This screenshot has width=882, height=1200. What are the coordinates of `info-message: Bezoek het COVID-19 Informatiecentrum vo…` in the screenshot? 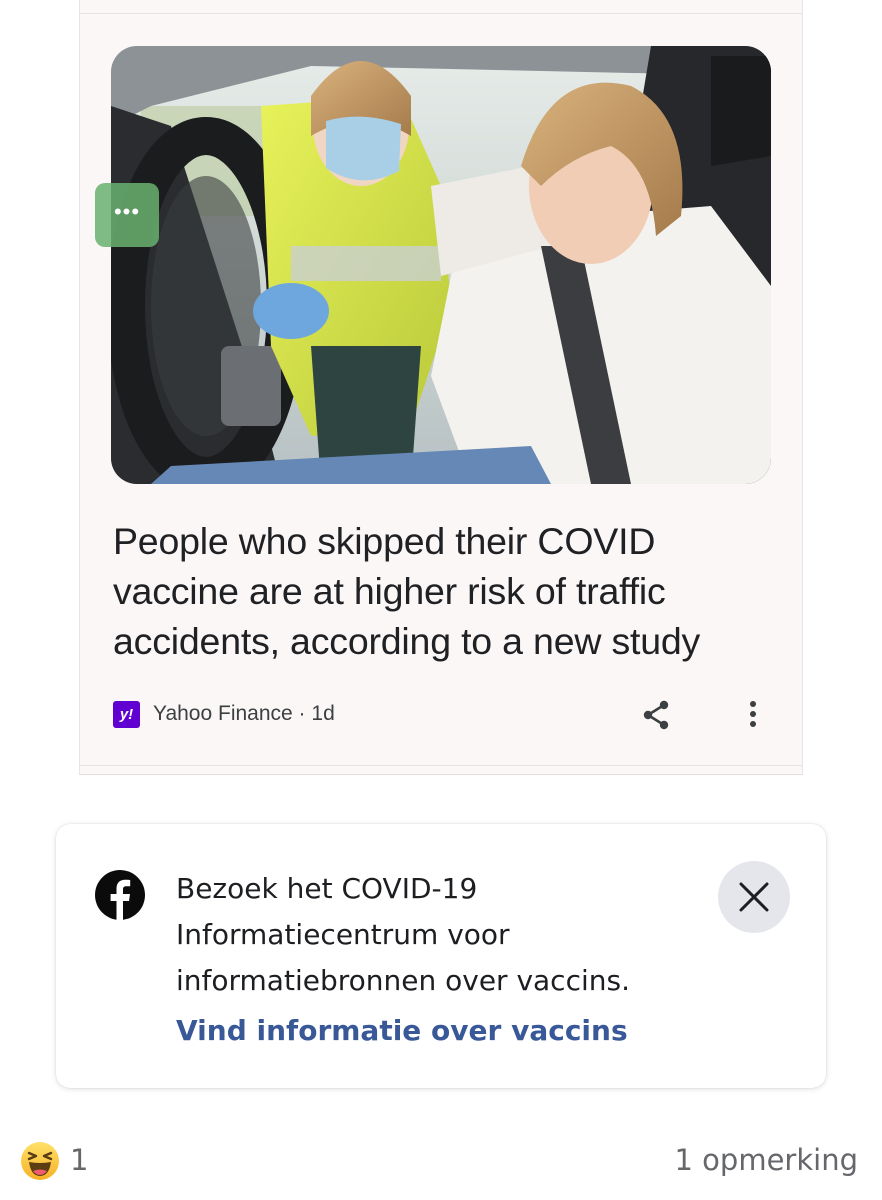 It's located at (403, 934).